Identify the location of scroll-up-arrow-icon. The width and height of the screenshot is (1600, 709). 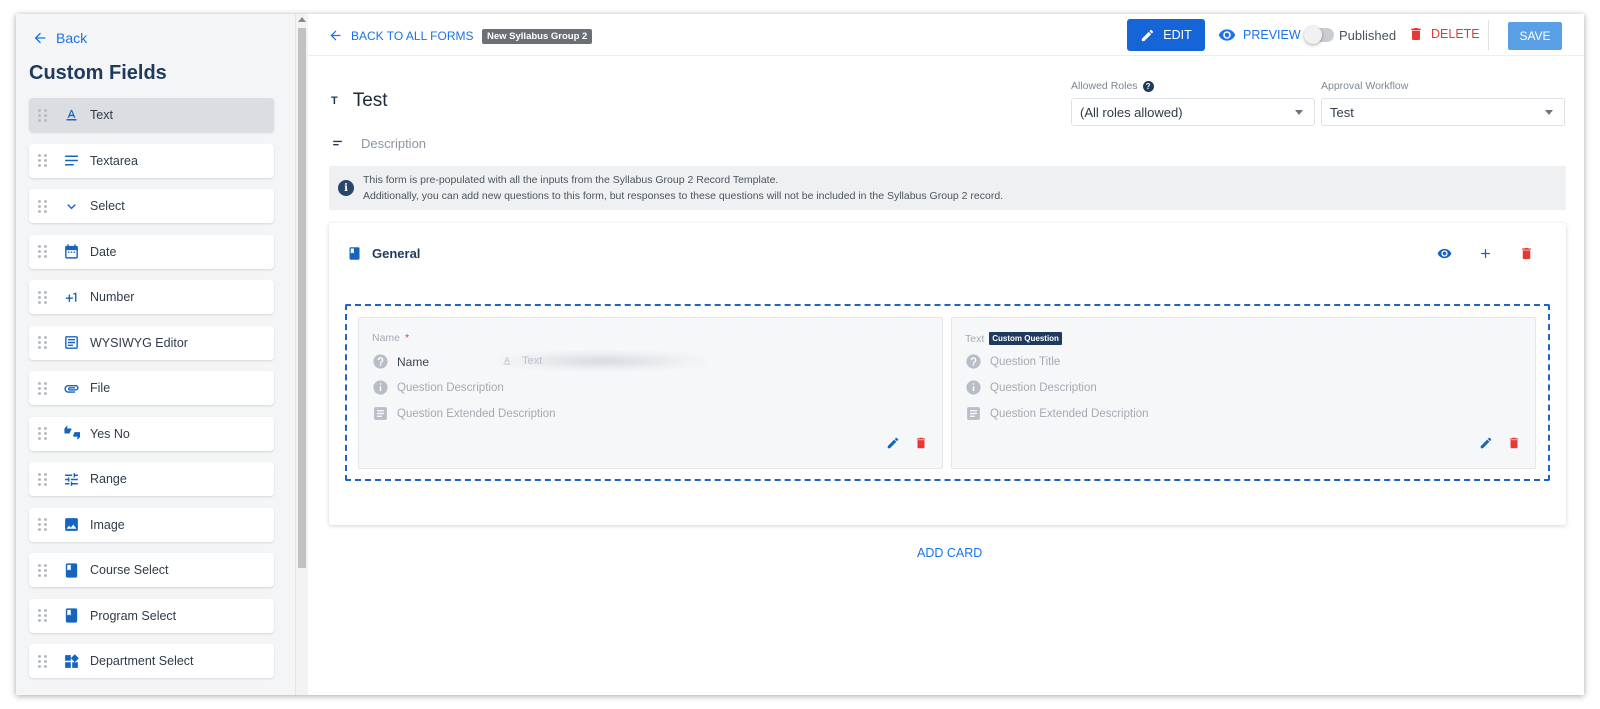
(302, 19).